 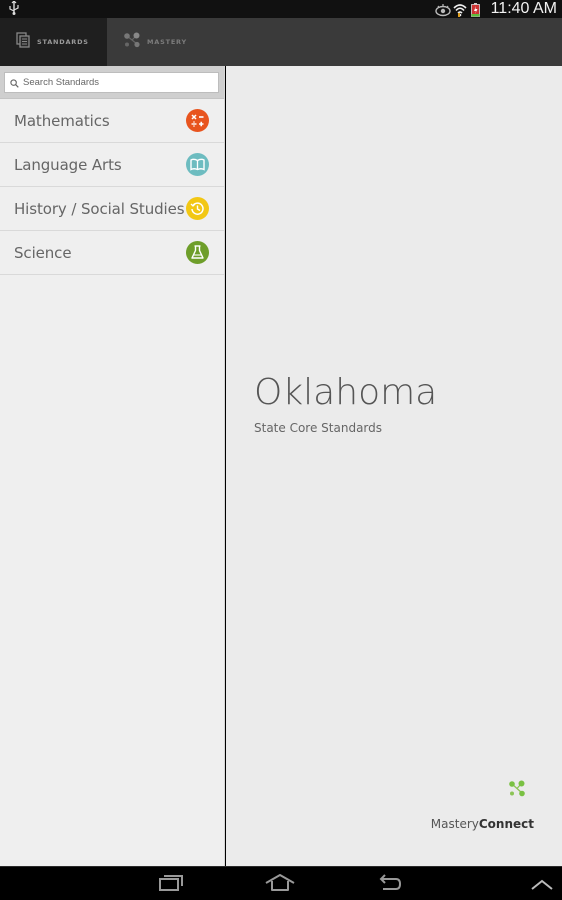 I want to click on home-icon, so click(x=280, y=882).